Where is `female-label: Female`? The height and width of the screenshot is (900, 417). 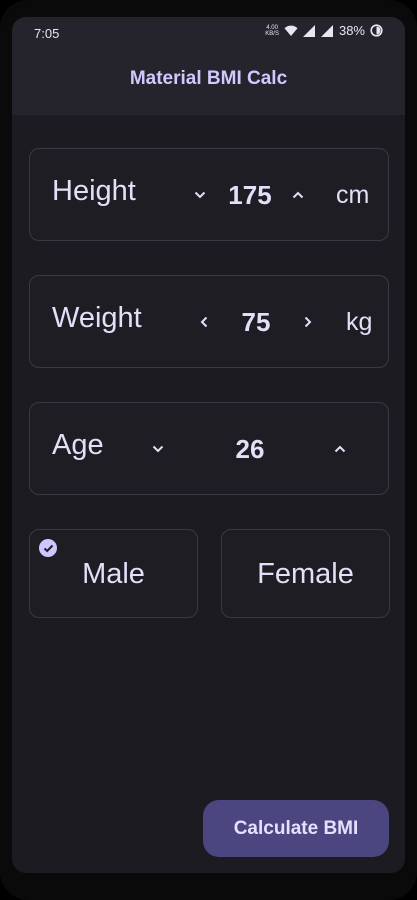
female-label: Female is located at coordinates (305, 574).